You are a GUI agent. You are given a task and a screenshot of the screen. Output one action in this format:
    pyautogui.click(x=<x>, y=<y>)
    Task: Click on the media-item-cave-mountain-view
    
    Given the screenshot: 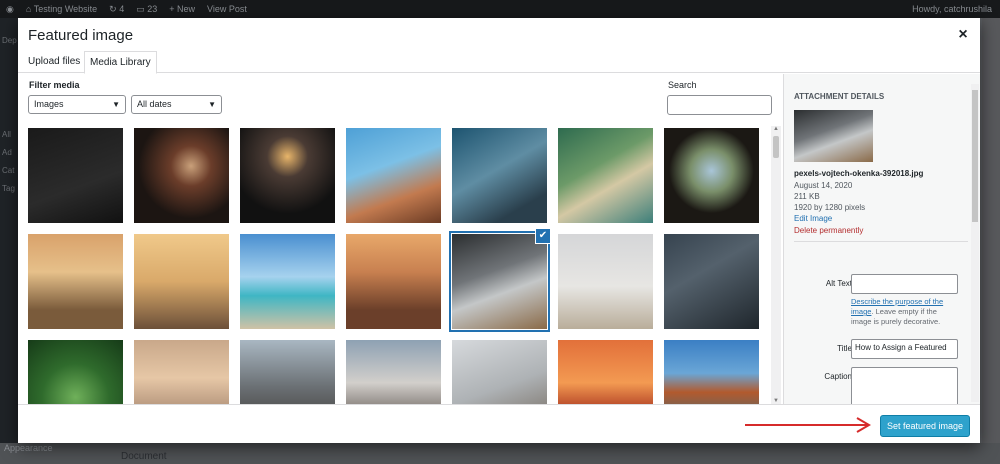 What is the action you would take?
    pyautogui.click(x=711, y=175)
    